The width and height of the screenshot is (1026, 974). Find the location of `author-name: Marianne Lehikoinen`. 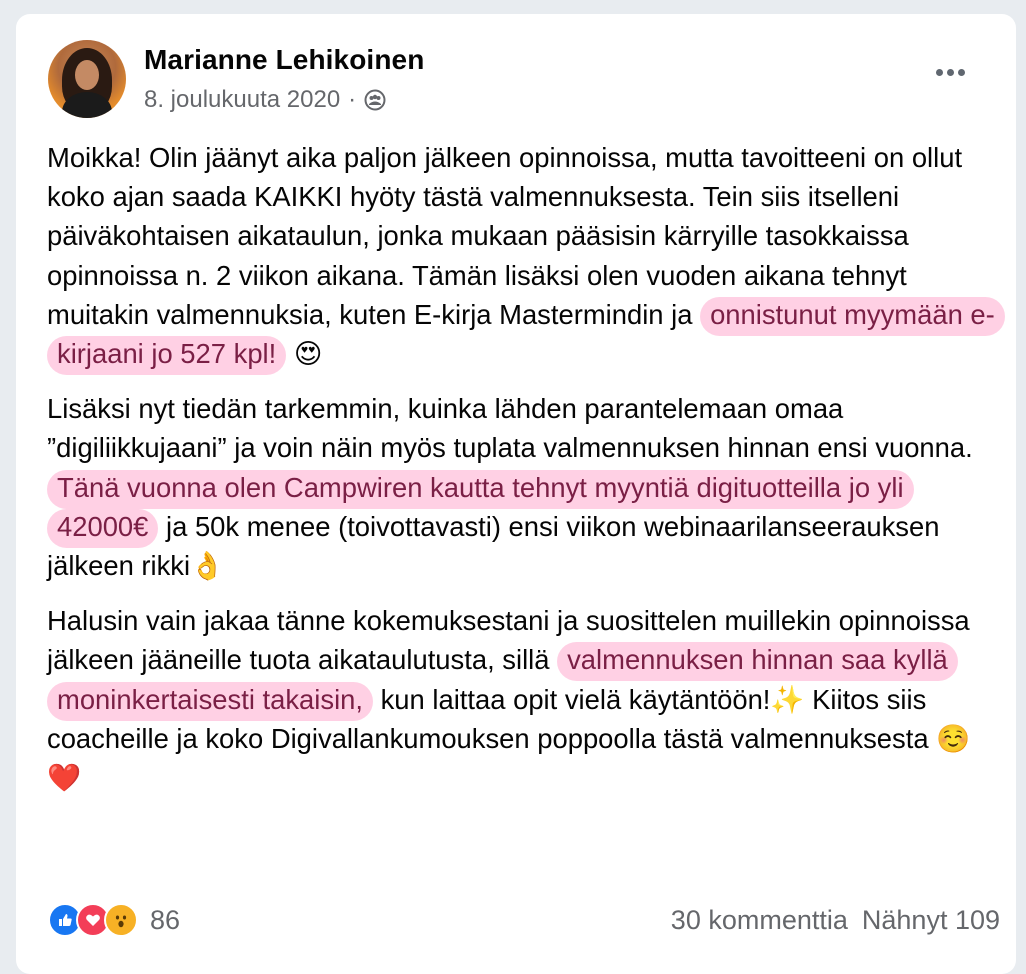

author-name: Marianne Lehikoinen is located at coordinates (284, 60).